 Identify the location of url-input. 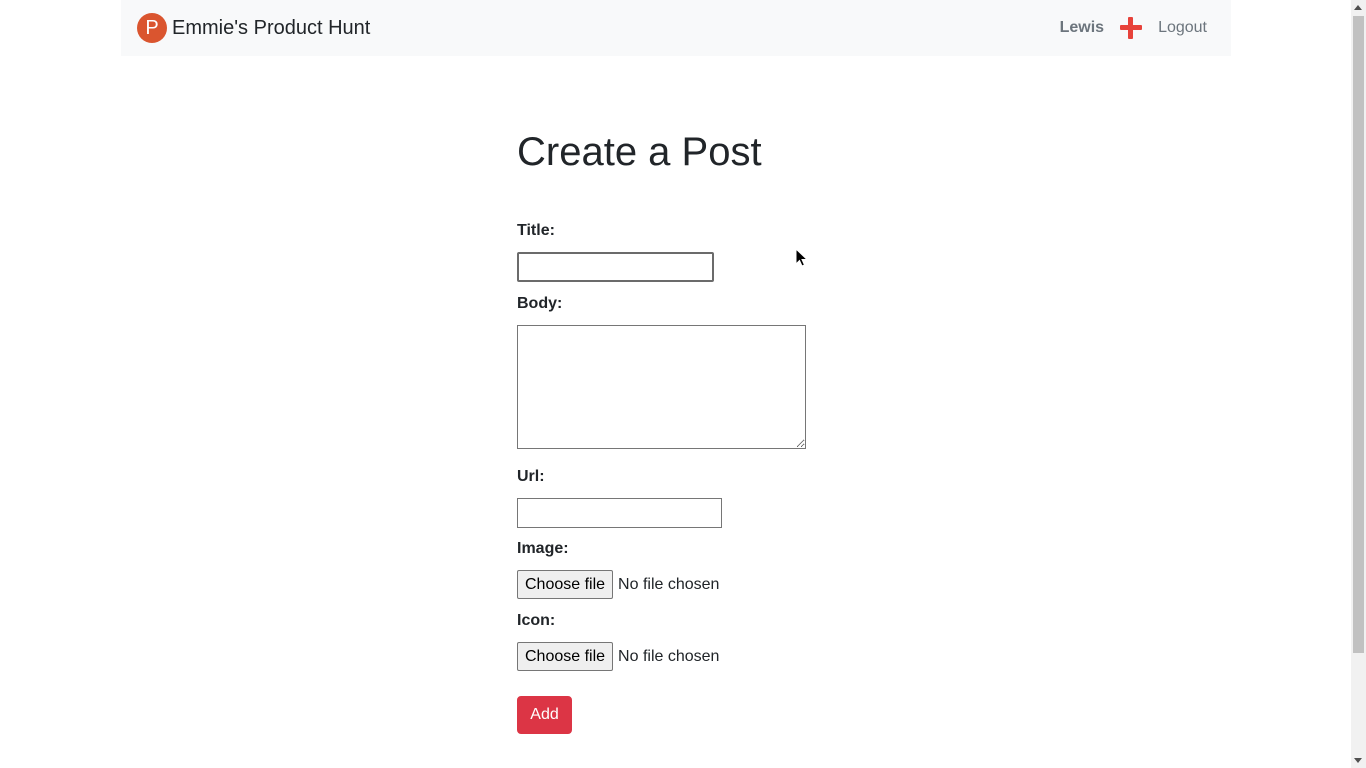
(619, 513).